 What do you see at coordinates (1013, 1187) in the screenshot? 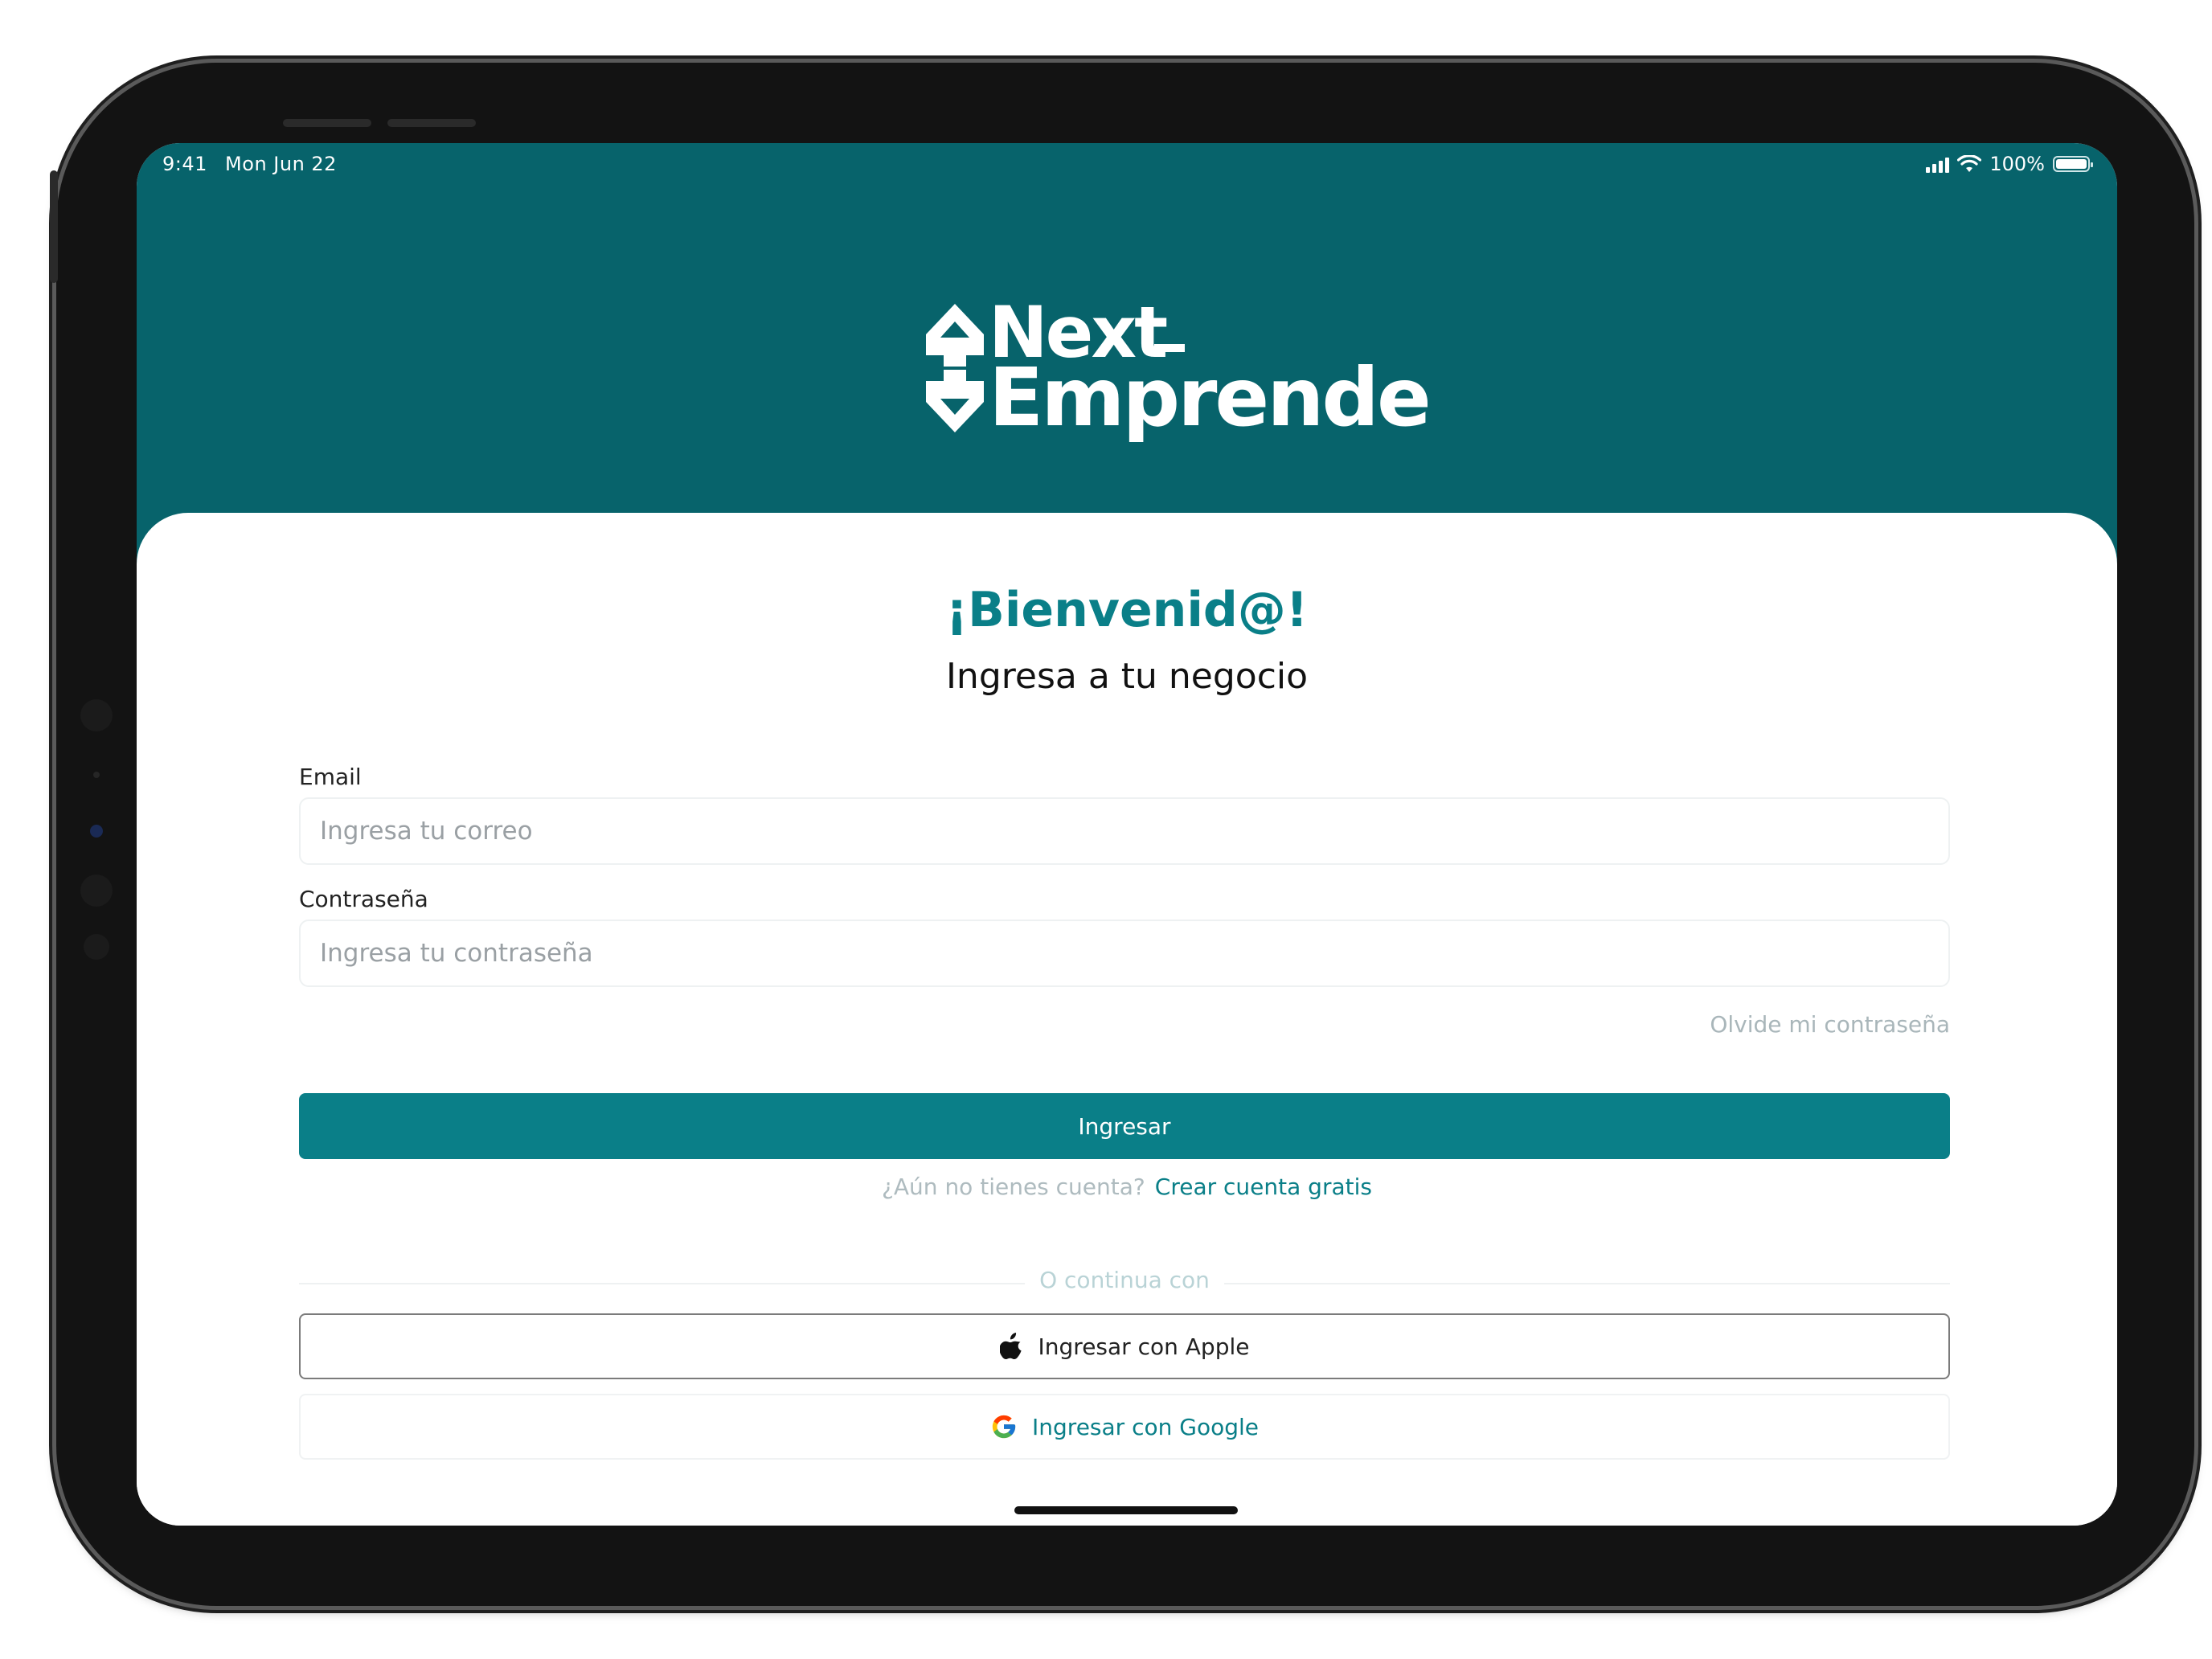
I see `no-account-text: ¿Aún no tienes cuenta?` at bounding box center [1013, 1187].